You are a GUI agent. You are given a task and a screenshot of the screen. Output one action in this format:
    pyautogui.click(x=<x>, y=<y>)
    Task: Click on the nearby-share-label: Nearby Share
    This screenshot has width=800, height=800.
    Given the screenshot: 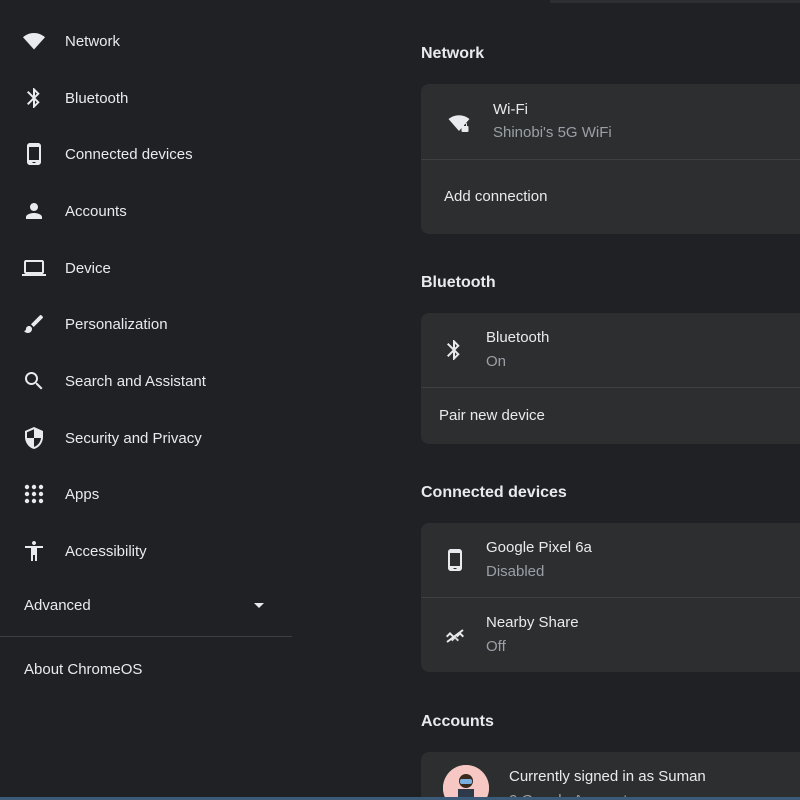 What is the action you would take?
    pyautogui.click(x=532, y=622)
    